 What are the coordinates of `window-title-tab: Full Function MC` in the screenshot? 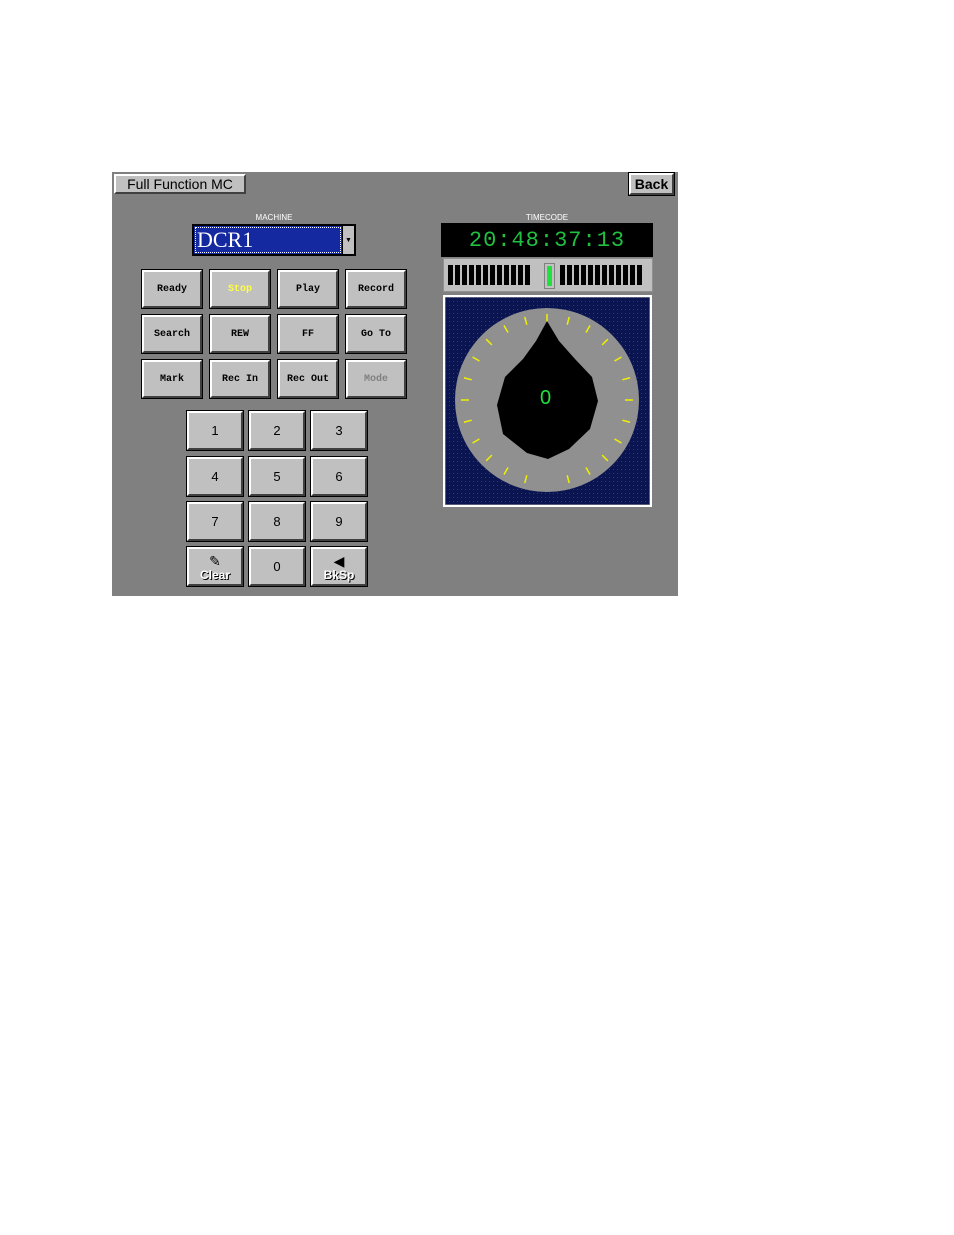 It's located at (180, 184).